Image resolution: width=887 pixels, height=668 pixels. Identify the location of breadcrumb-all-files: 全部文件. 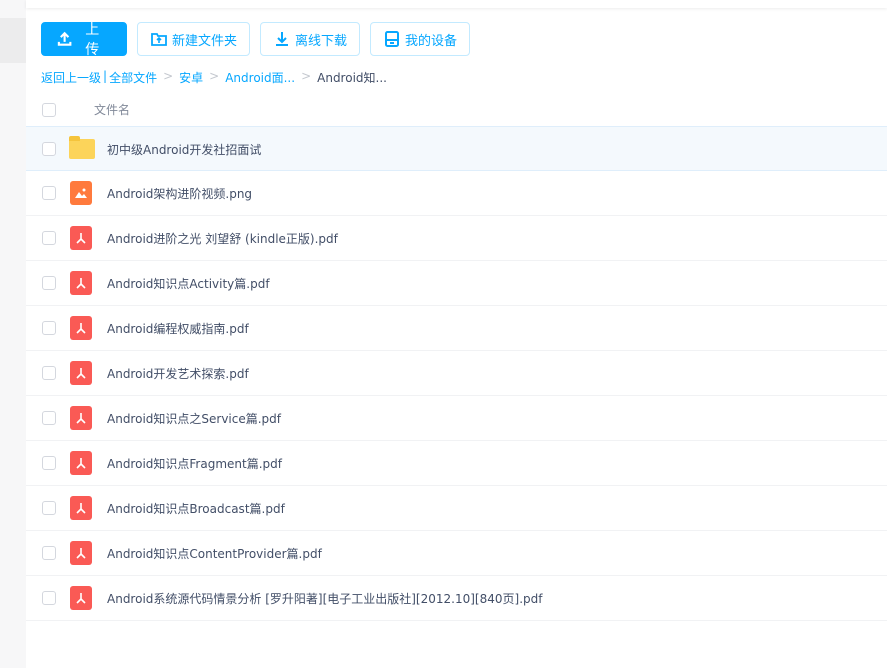
(133, 77).